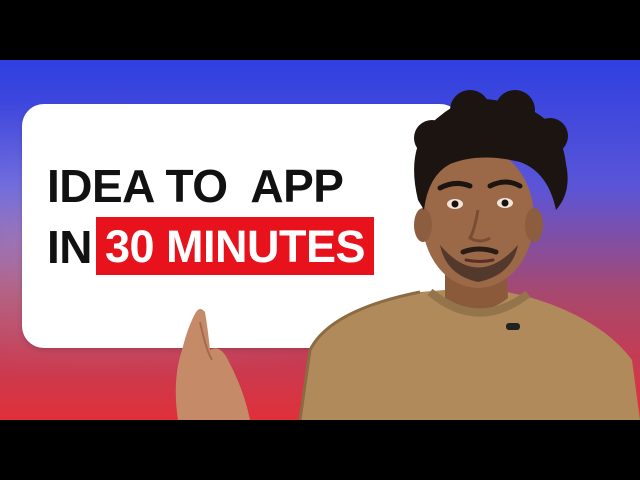 The width and height of the screenshot is (640, 480). Describe the element at coordinates (320, 30) in the screenshot. I see `letterbox-top` at that location.